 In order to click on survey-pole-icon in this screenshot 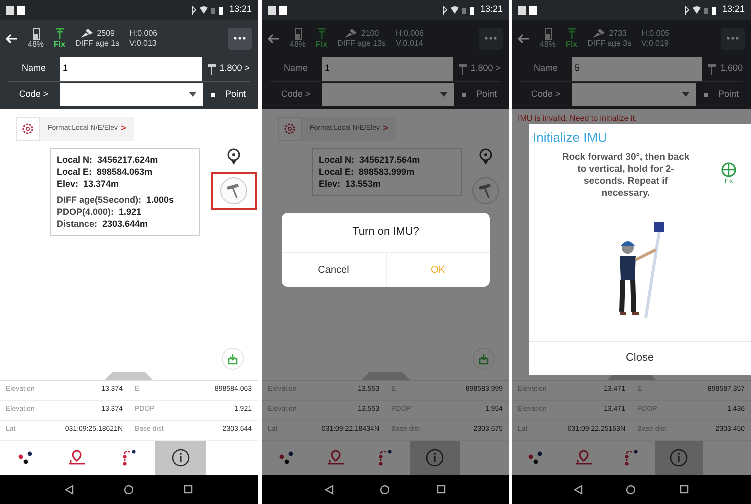, I will do `click(234, 191)`.